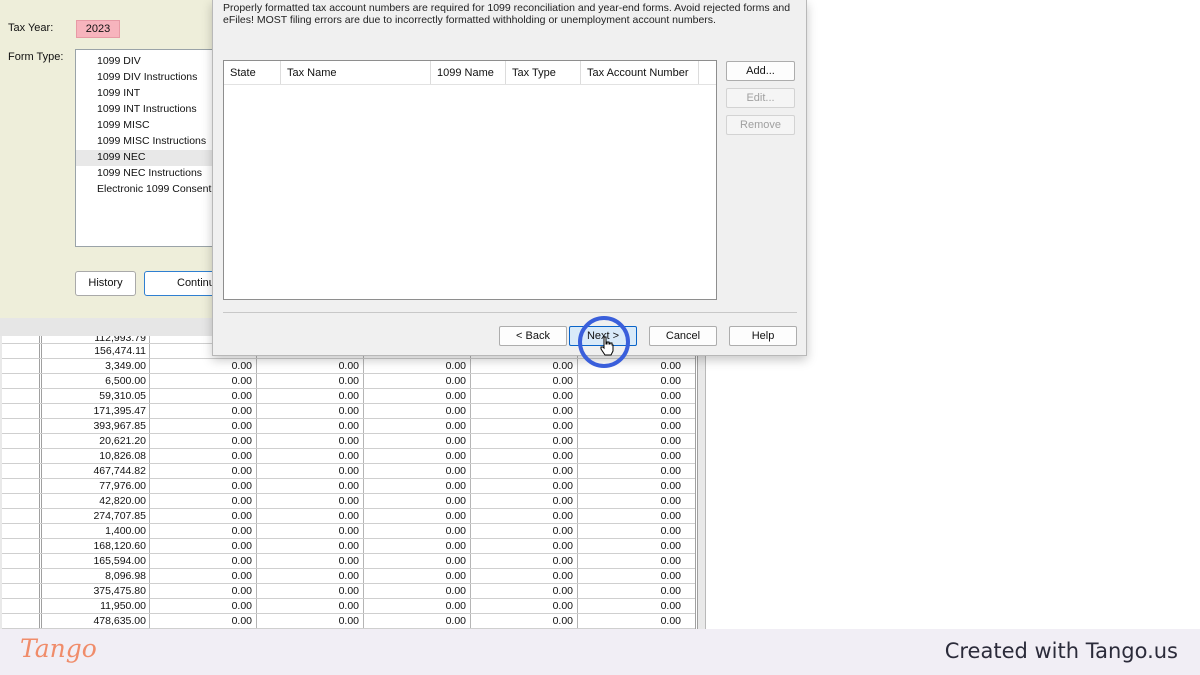 Image resolution: width=1200 pixels, height=675 pixels. What do you see at coordinates (96, 411) in the screenshot?
I see `amount-cell: 171,395.47` at bounding box center [96, 411].